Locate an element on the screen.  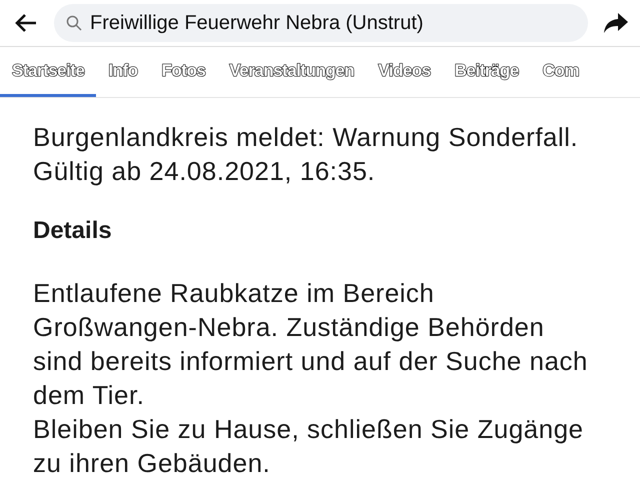
page-tab: Startseite is located at coordinates (48, 72).